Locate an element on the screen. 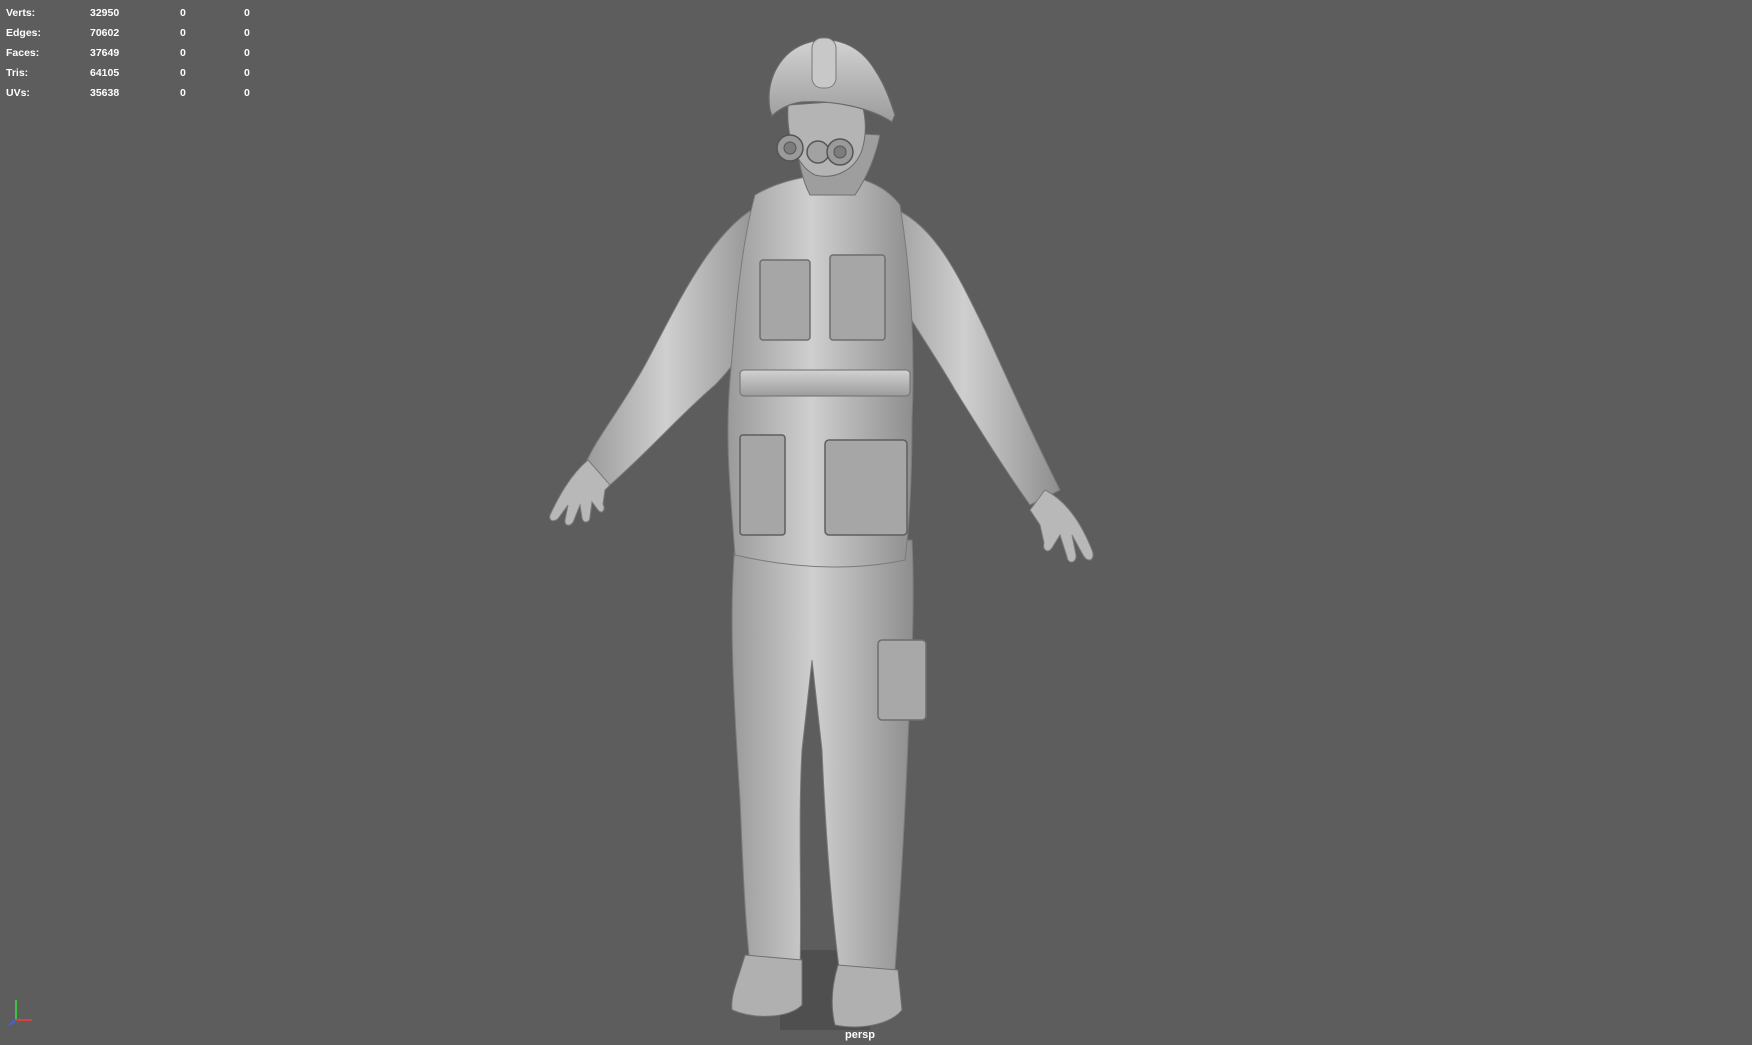 Image resolution: width=1752 pixels, height=1045 pixels. hud-value: 32950 is located at coordinates (105, 13).